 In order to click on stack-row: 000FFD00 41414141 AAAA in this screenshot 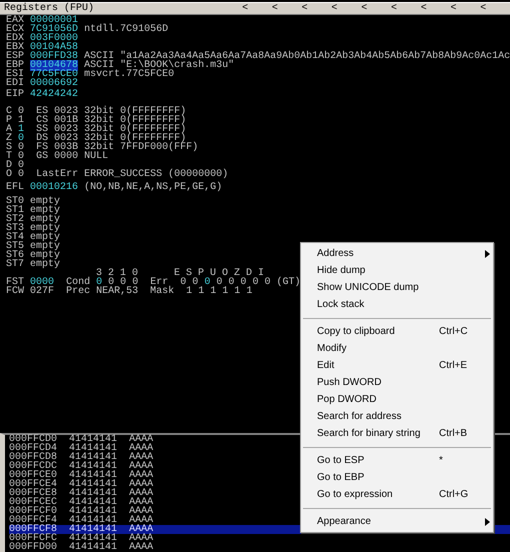, I will do `click(81, 547)`.